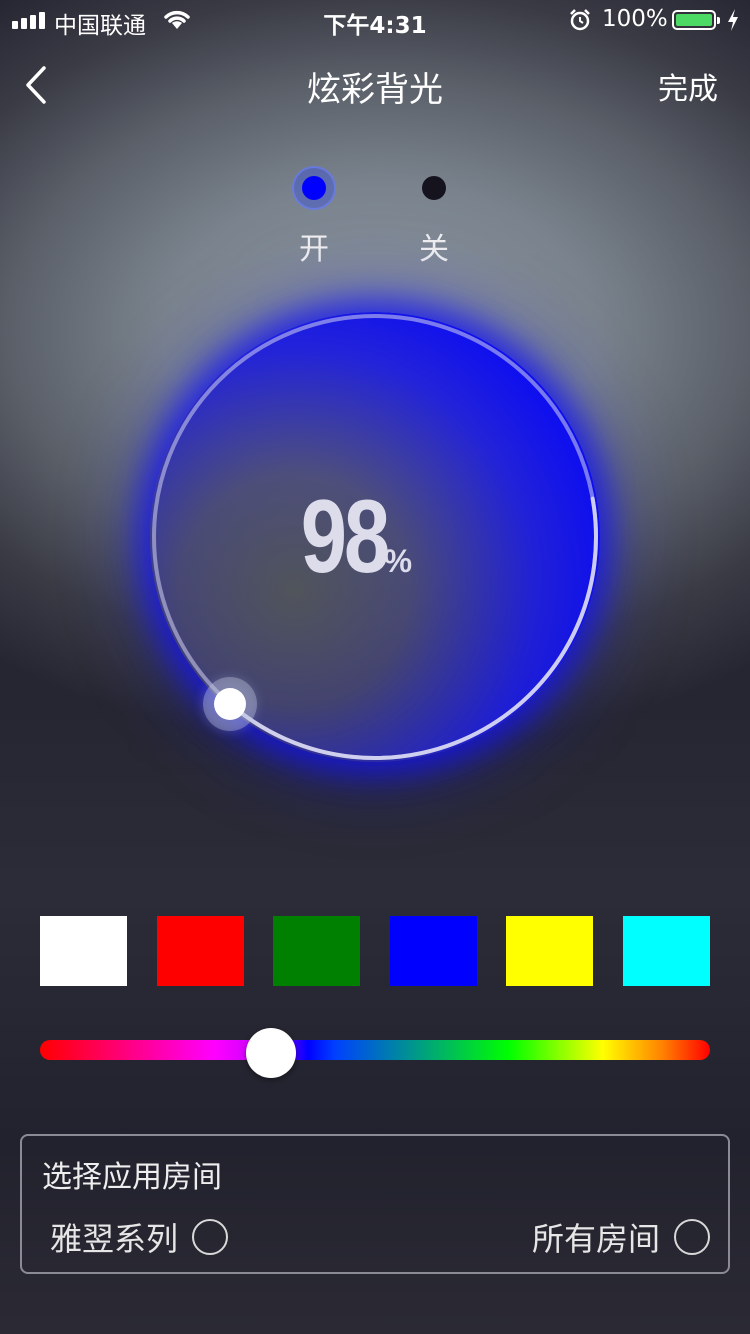  I want to click on alarm-icon, so click(580, 20).